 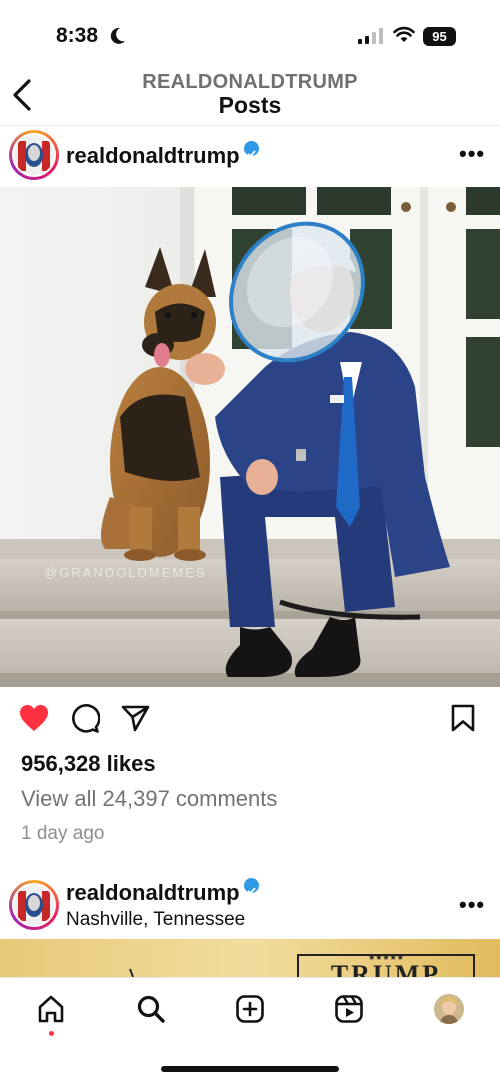 What do you see at coordinates (51, 1009) in the screenshot?
I see `home-icon` at bounding box center [51, 1009].